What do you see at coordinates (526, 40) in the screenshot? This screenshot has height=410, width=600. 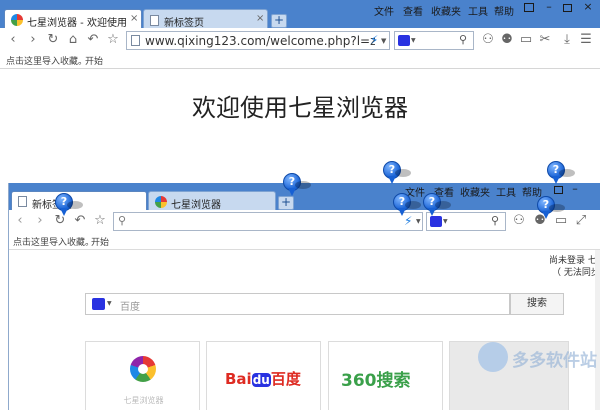 I see `window-icon: ▭` at bounding box center [526, 40].